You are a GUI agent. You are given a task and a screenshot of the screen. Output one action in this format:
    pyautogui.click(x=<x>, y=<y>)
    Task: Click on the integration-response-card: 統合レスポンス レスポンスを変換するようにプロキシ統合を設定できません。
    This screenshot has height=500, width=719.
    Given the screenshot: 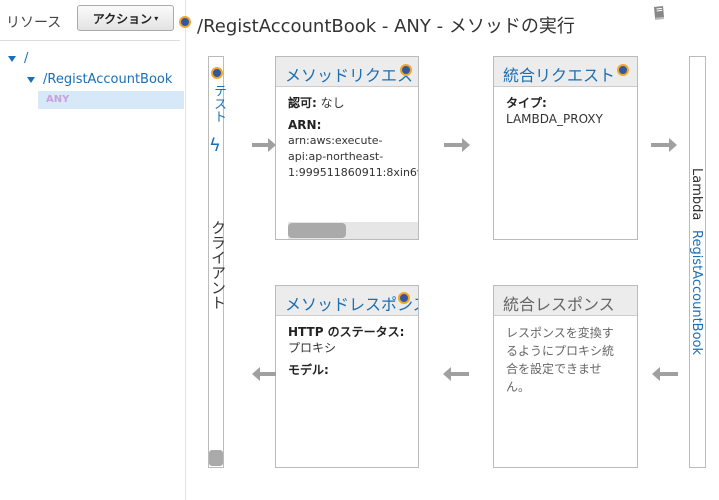 What is the action you would take?
    pyautogui.click(x=565, y=376)
    